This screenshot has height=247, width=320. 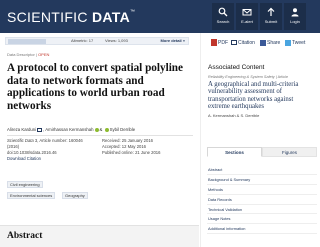 I want to click on search-button: Search, so click(x=223, y=16).